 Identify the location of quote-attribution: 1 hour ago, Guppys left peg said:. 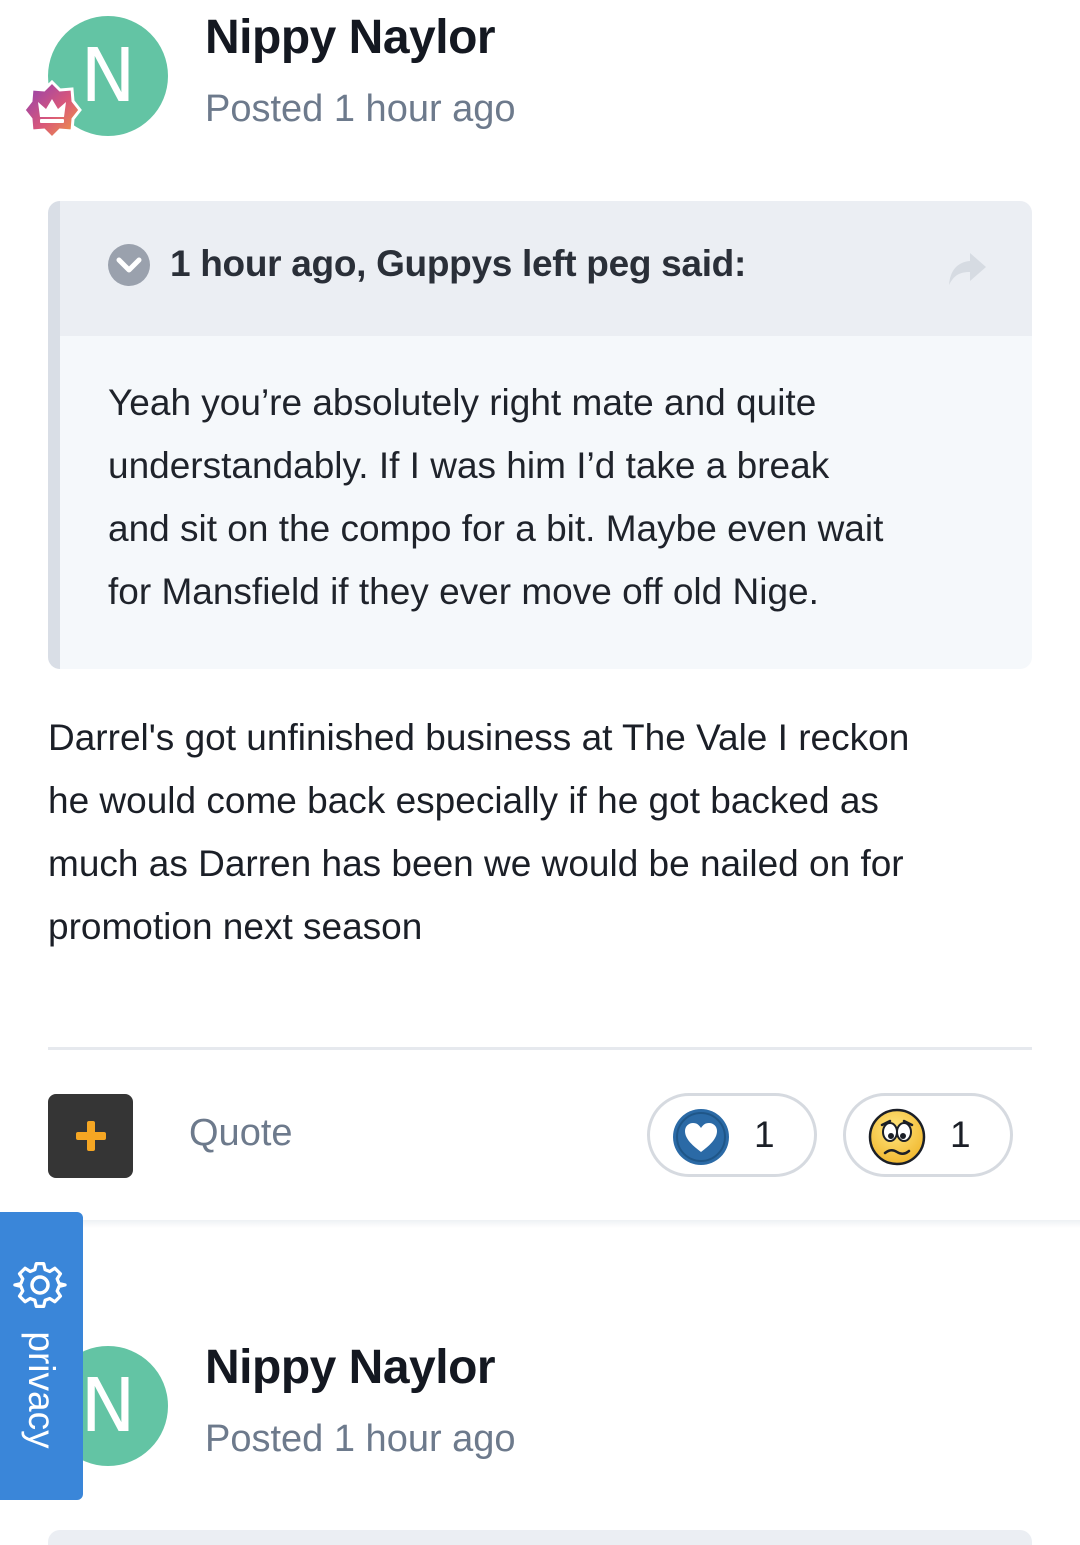
(458, 263).